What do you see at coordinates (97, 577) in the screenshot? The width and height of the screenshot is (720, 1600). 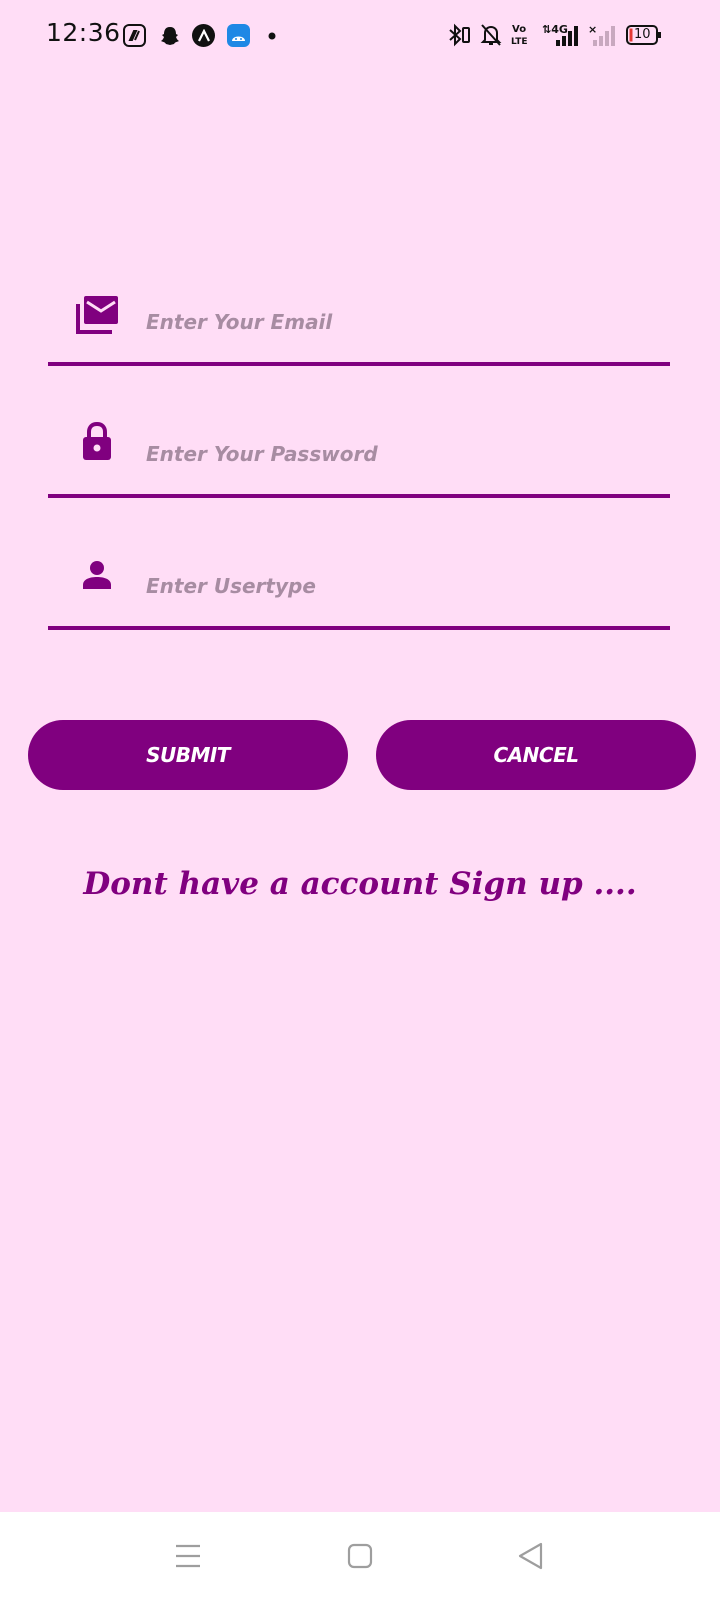 I see `person-icon` at bounding box center [97, 577].